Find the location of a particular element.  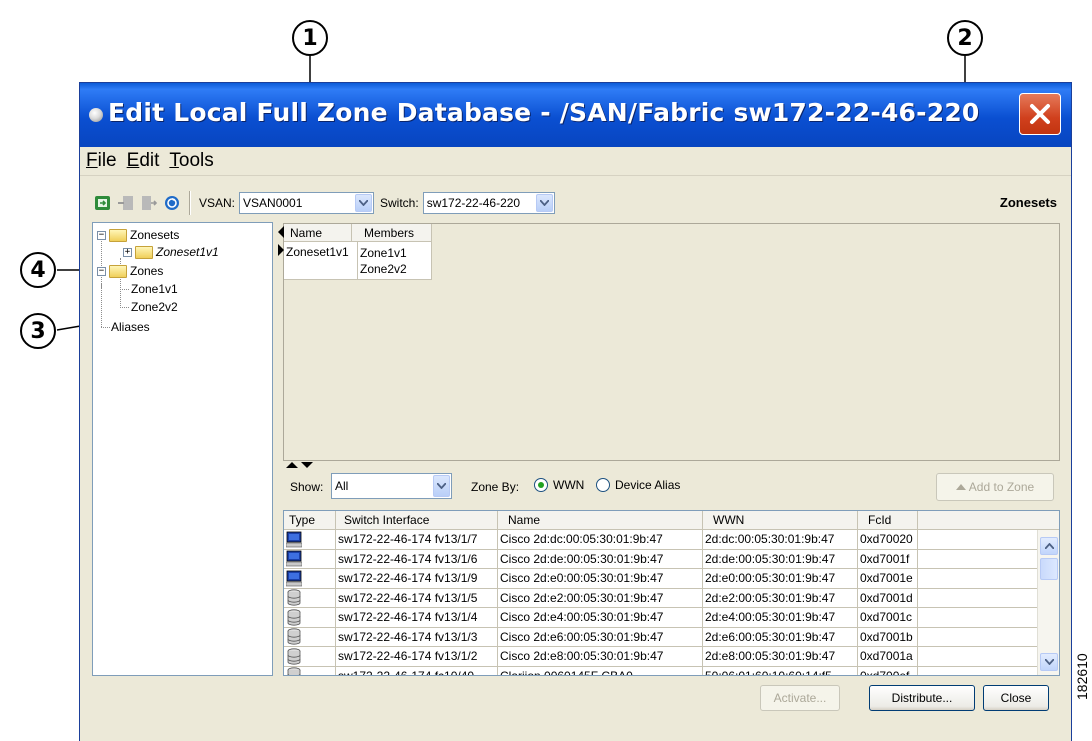

tree-node-zonesets: − Zonesets is located at coordinates (138, 235).